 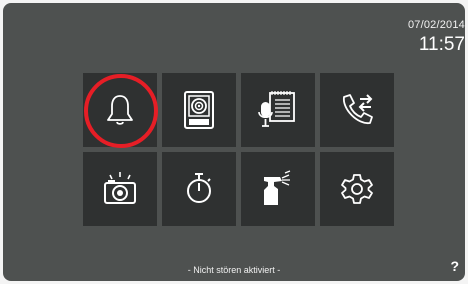 I want to click on tile-entrance-panel, so click(x=199, y=110).